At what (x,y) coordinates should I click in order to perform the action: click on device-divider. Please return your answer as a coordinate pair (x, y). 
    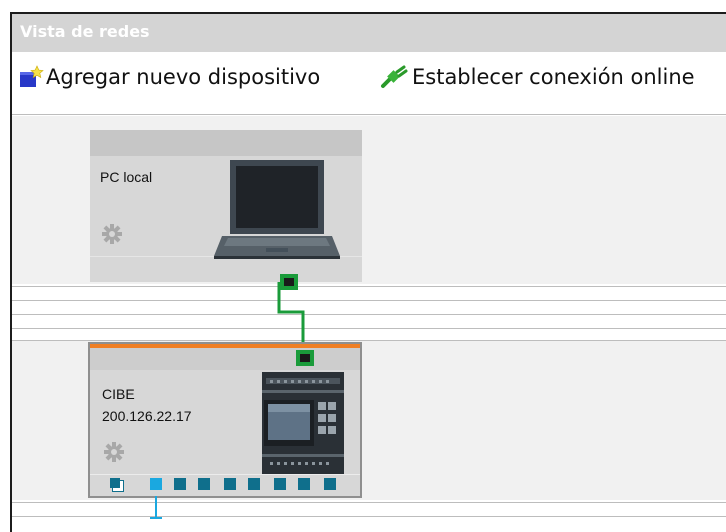
    Looking at the image, I should click on (225, 474).